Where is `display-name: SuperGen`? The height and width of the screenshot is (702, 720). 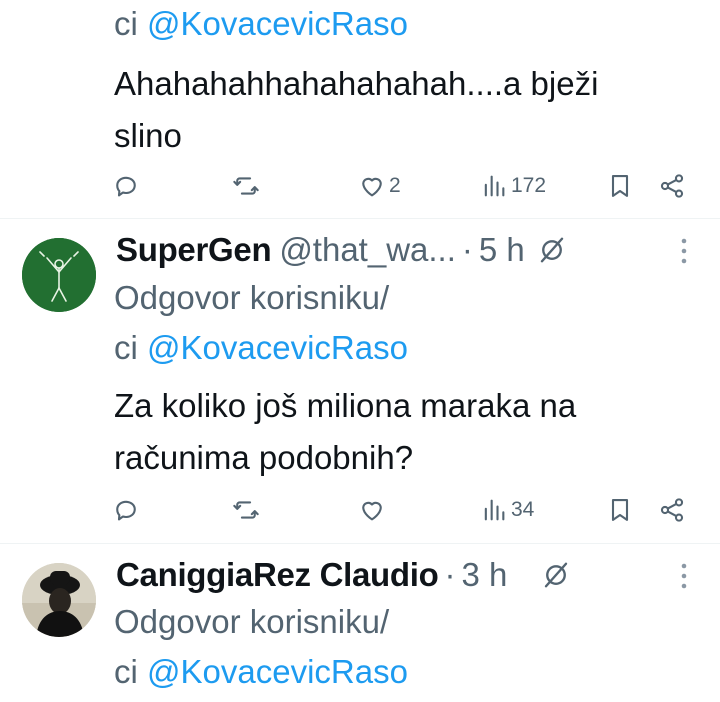 display-name: SuperGen is located at coordinates (194, 250).